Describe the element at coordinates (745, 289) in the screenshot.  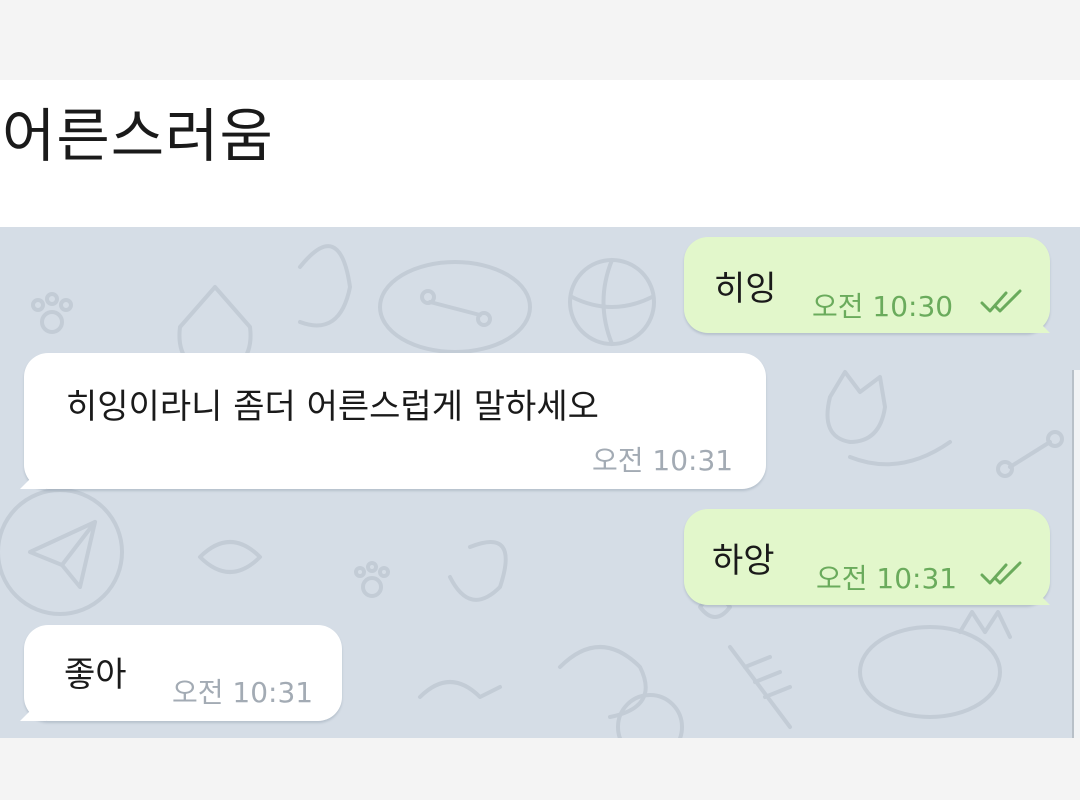
I see `message-text: 히잉` at that location.